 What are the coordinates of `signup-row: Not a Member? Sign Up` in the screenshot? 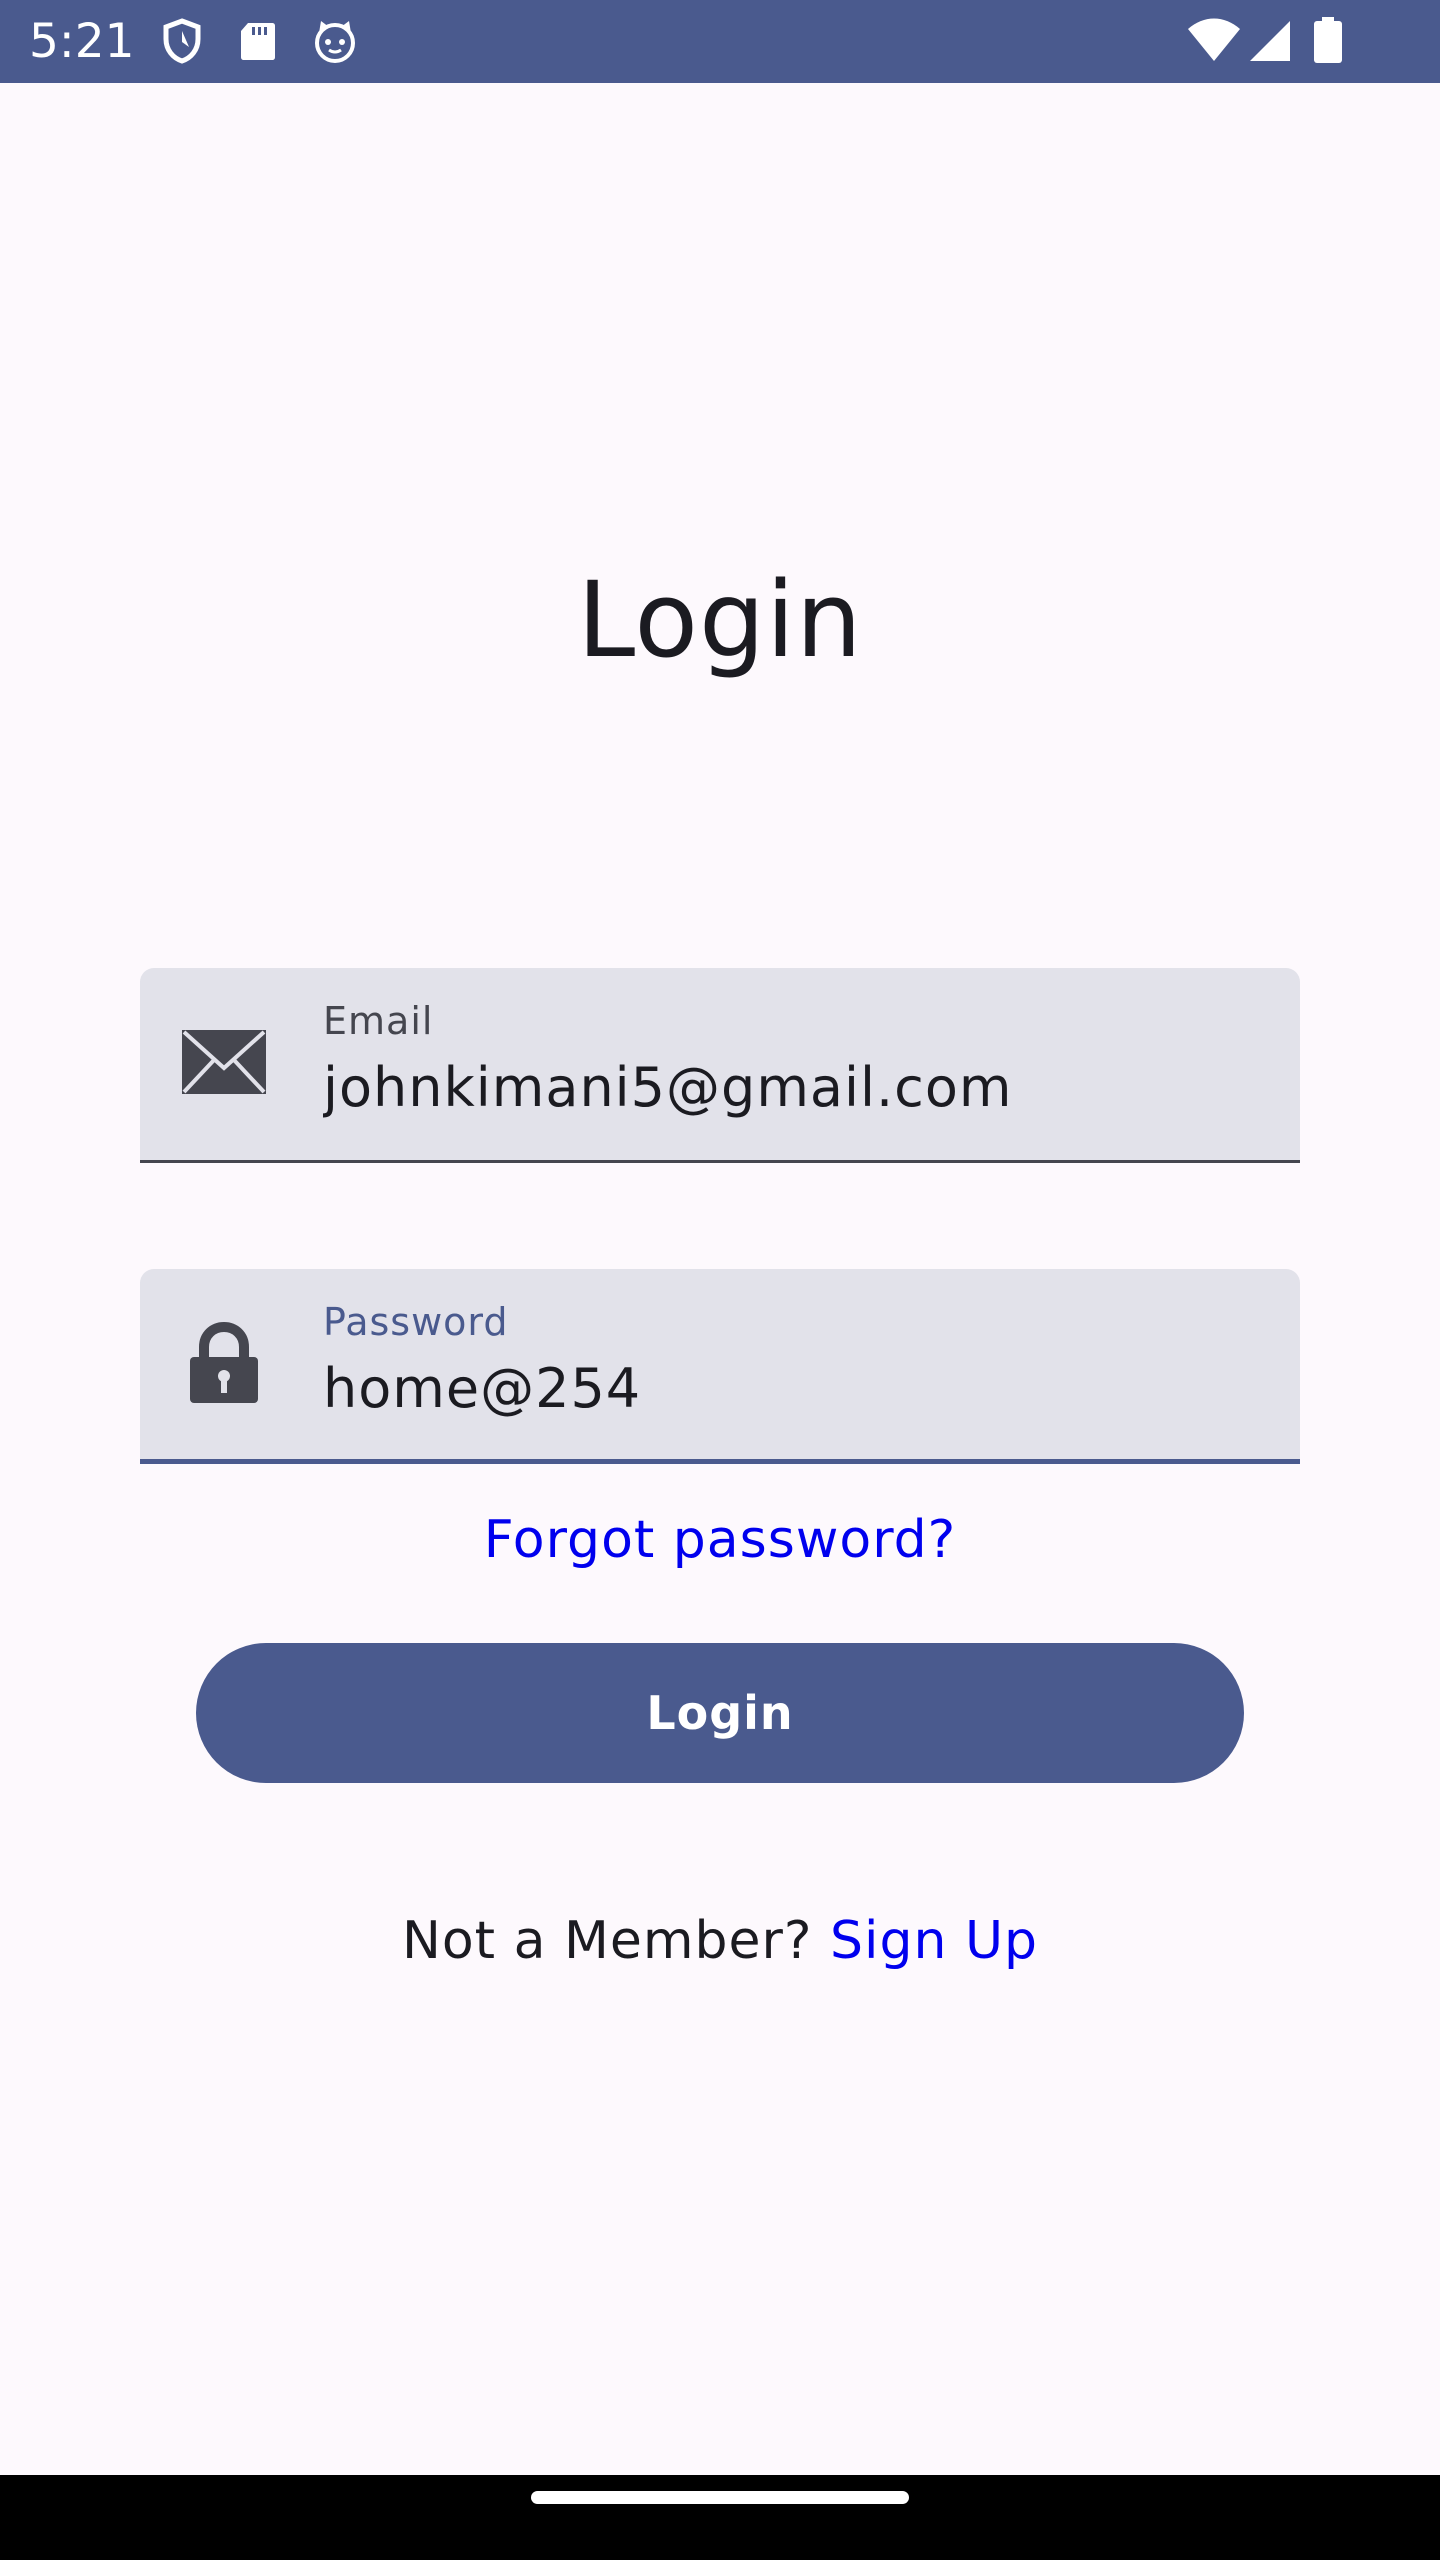 It's located at (720, 1941).